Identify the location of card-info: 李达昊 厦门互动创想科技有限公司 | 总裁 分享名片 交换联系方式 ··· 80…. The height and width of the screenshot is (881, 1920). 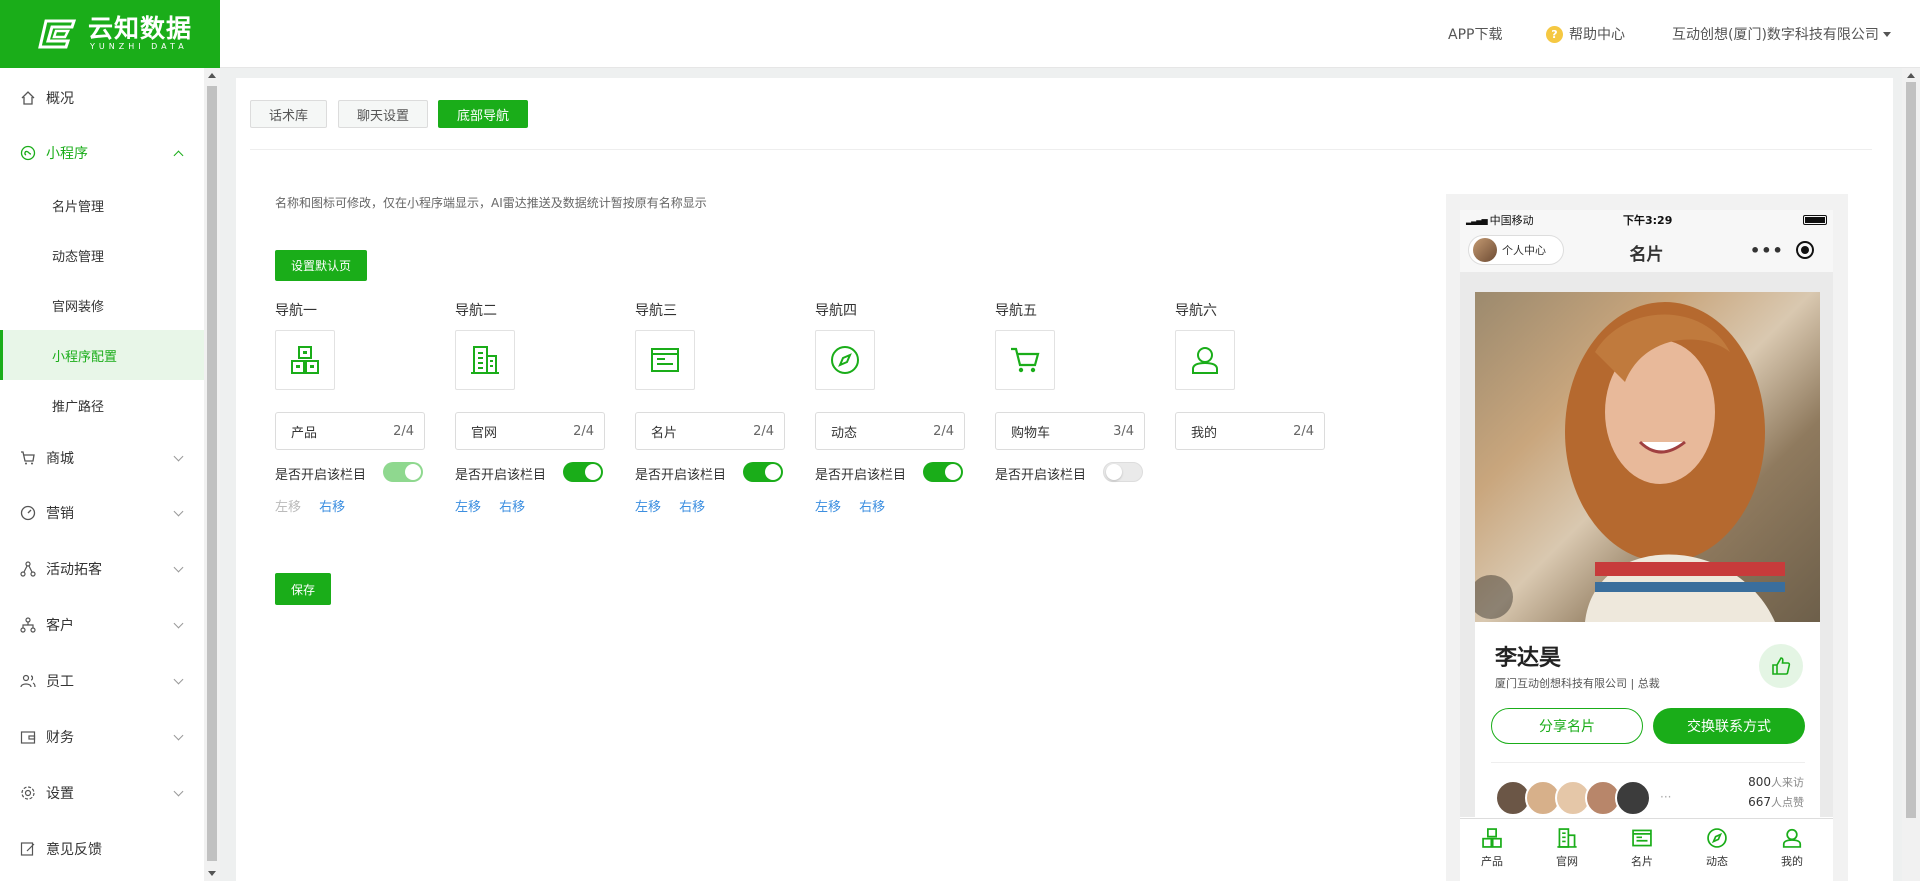
(1647, 727).